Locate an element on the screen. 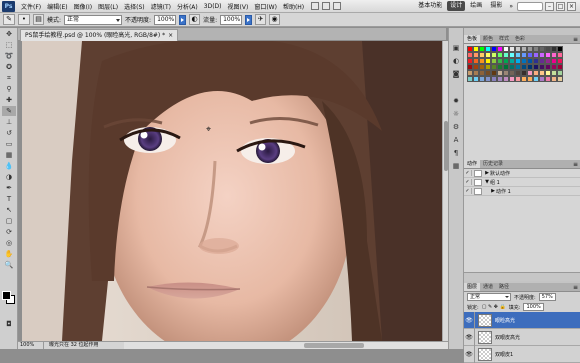 The width and height of the screenshot is (580, 363). zoom-tool-icon: 🔍 is located at coordinates (9, 265).